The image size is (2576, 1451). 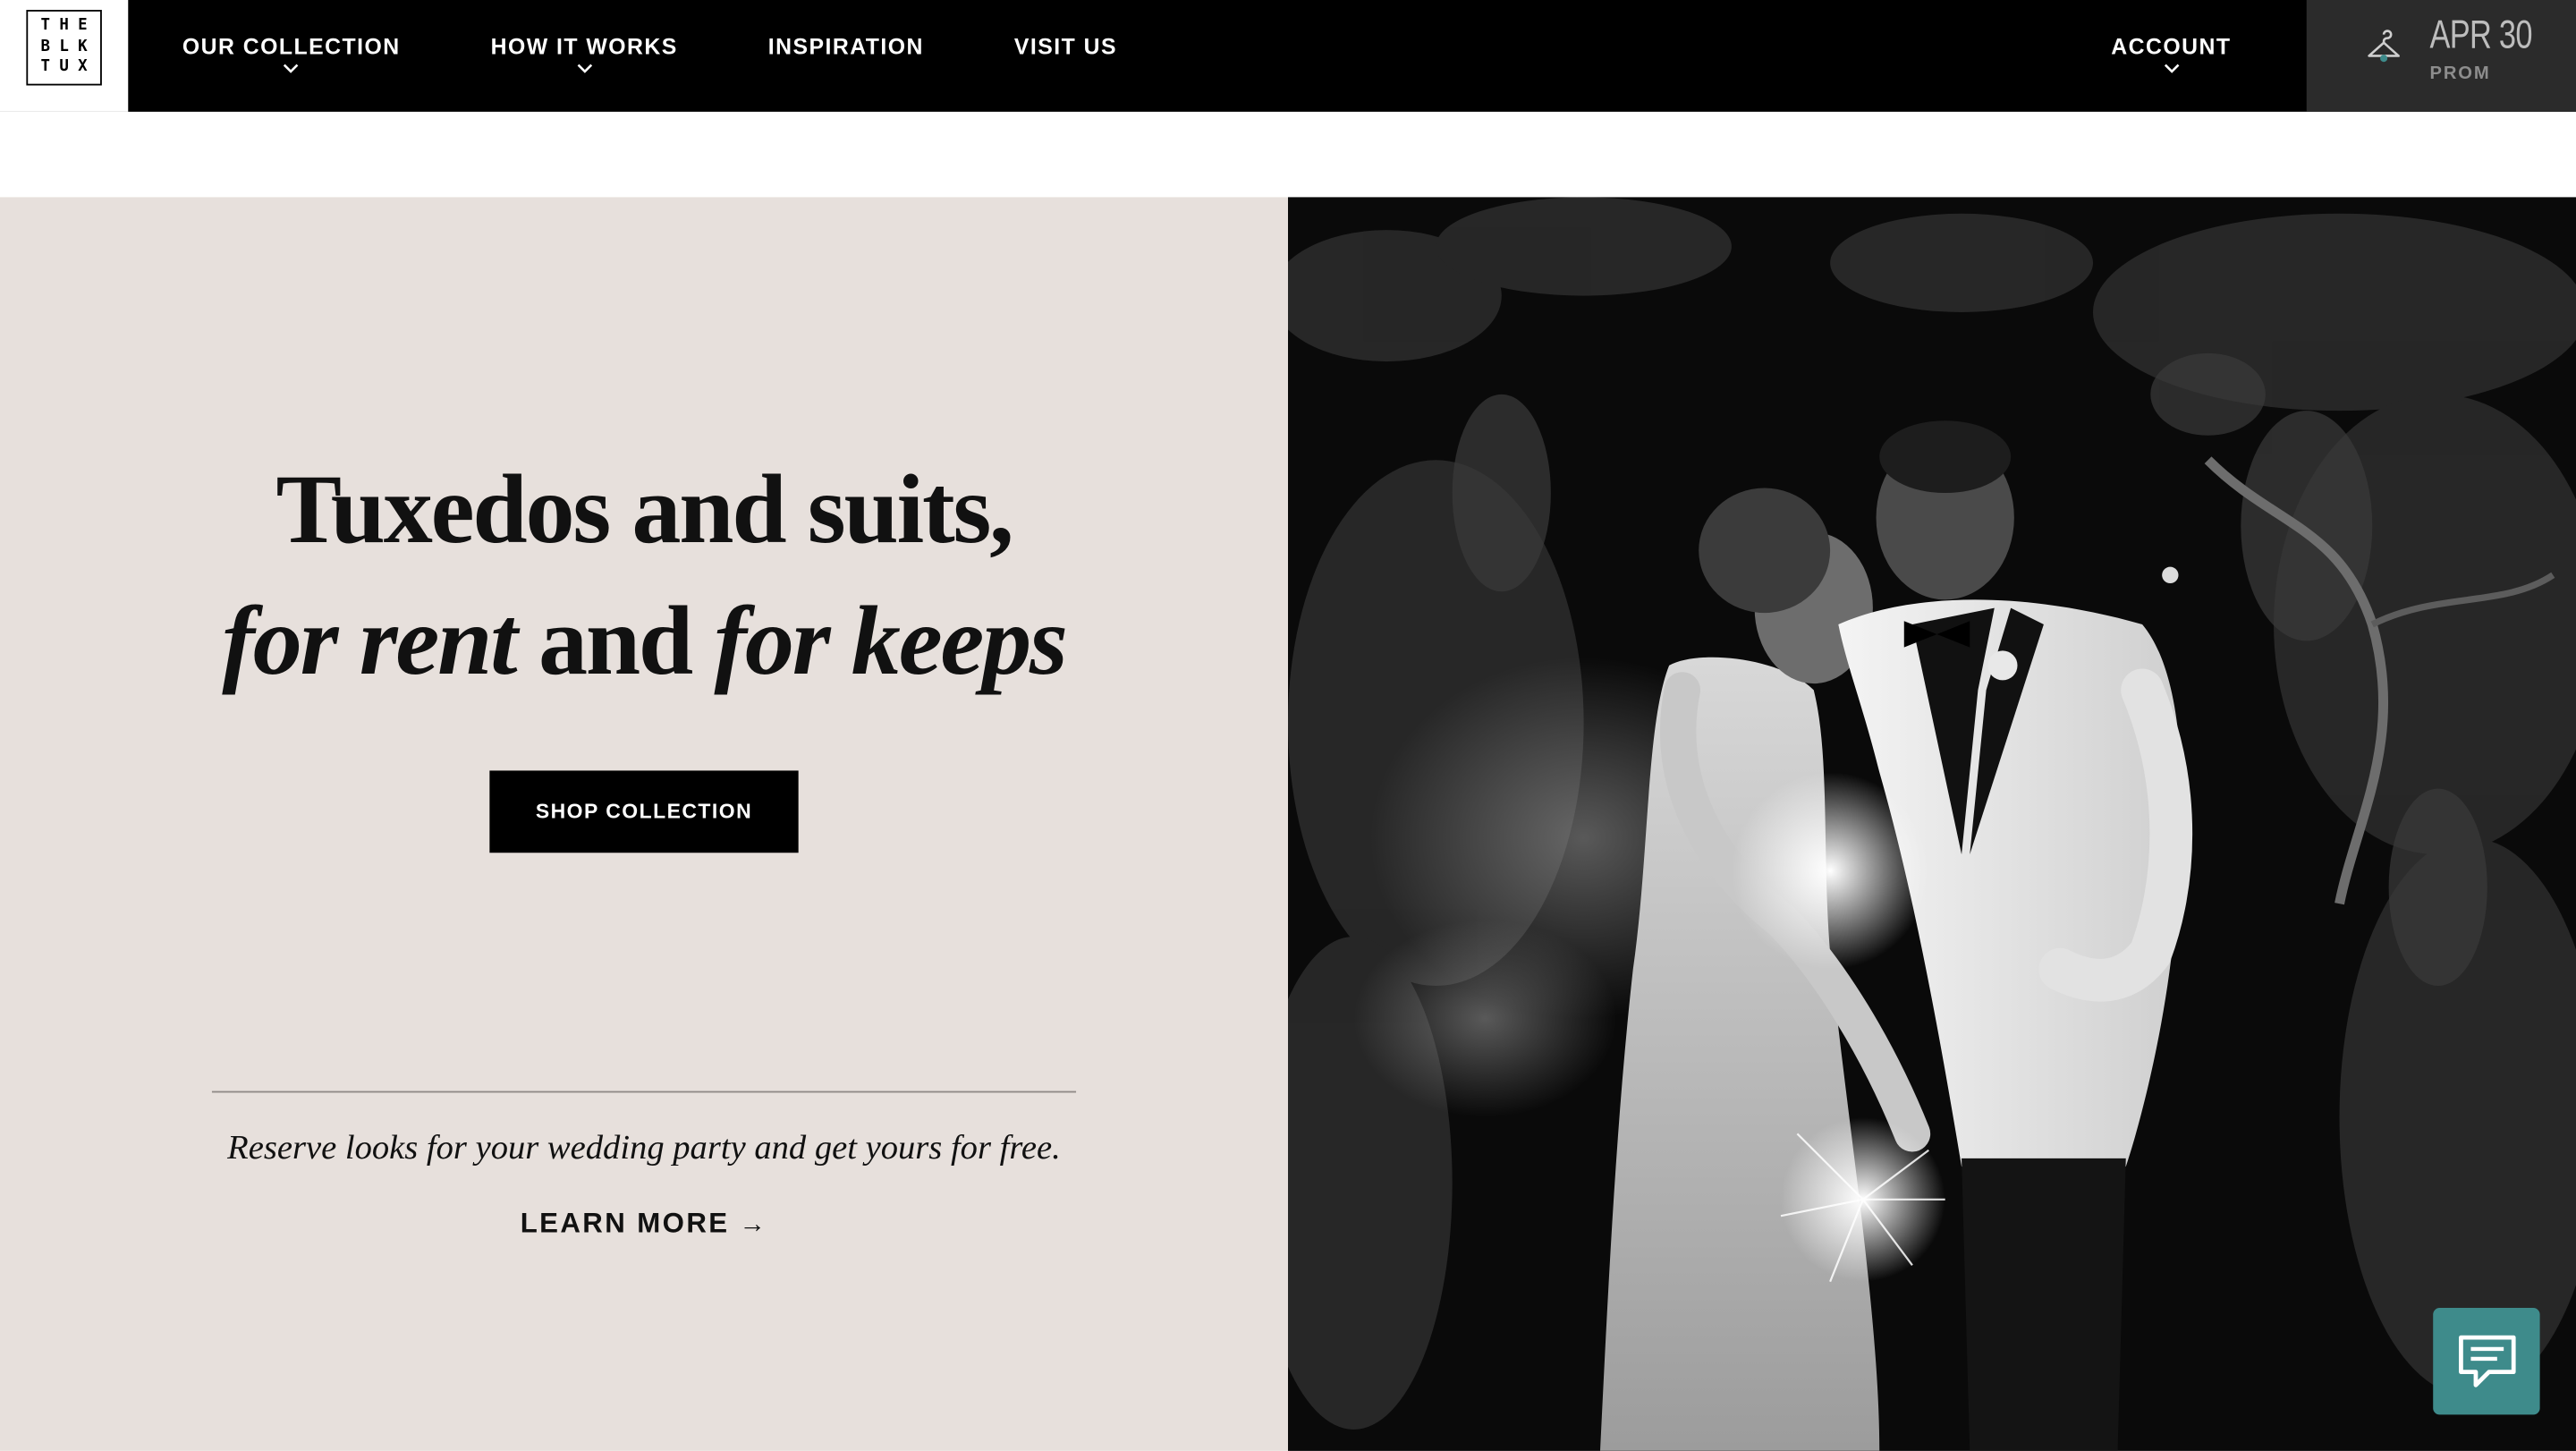 What do you see at coordinates (2384, 46) in the screenshot?
I see `hanger-icon` at bounding box center [2384, 46].